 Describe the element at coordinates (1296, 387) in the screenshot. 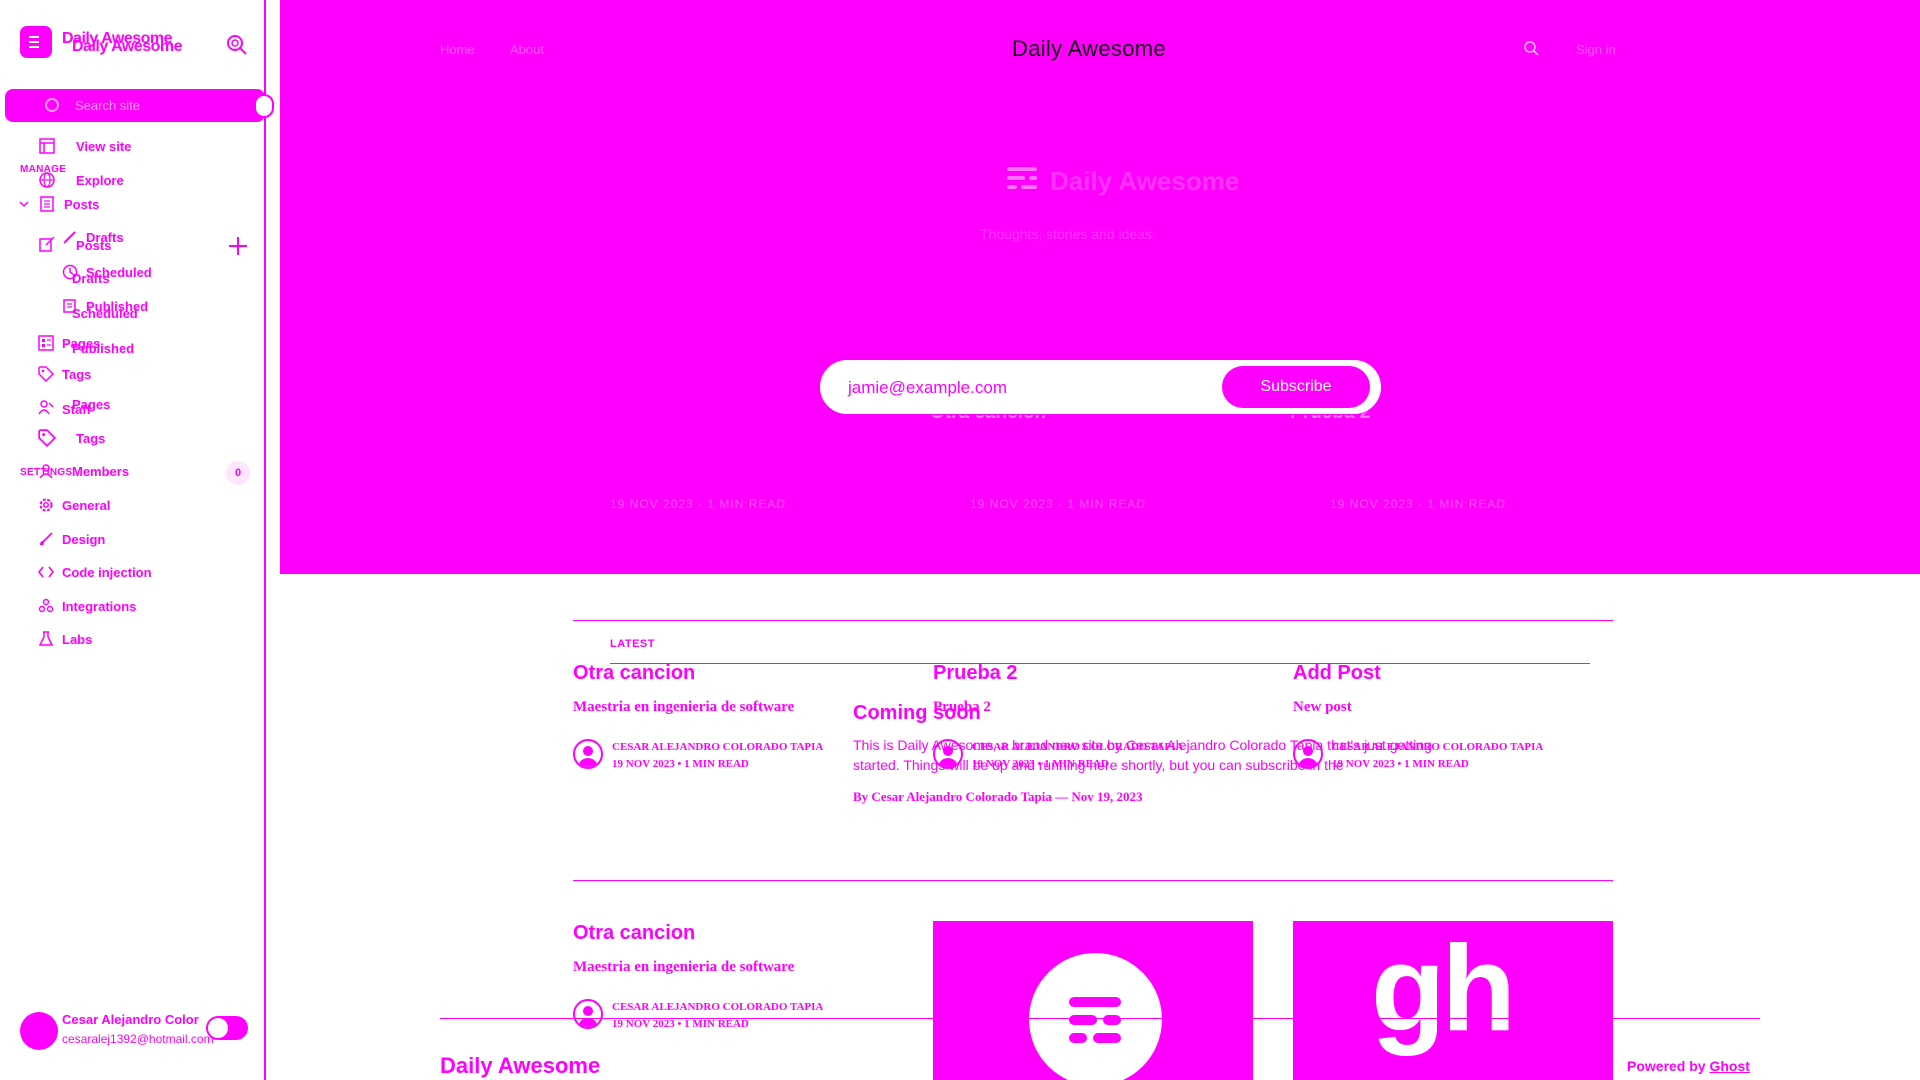

I see `subscribe-button: Subscribe` at that location.